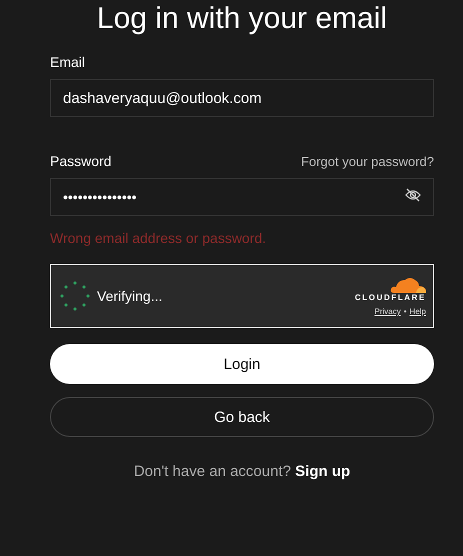  I want to click on signup-link: Sign up, so click(322, 471).